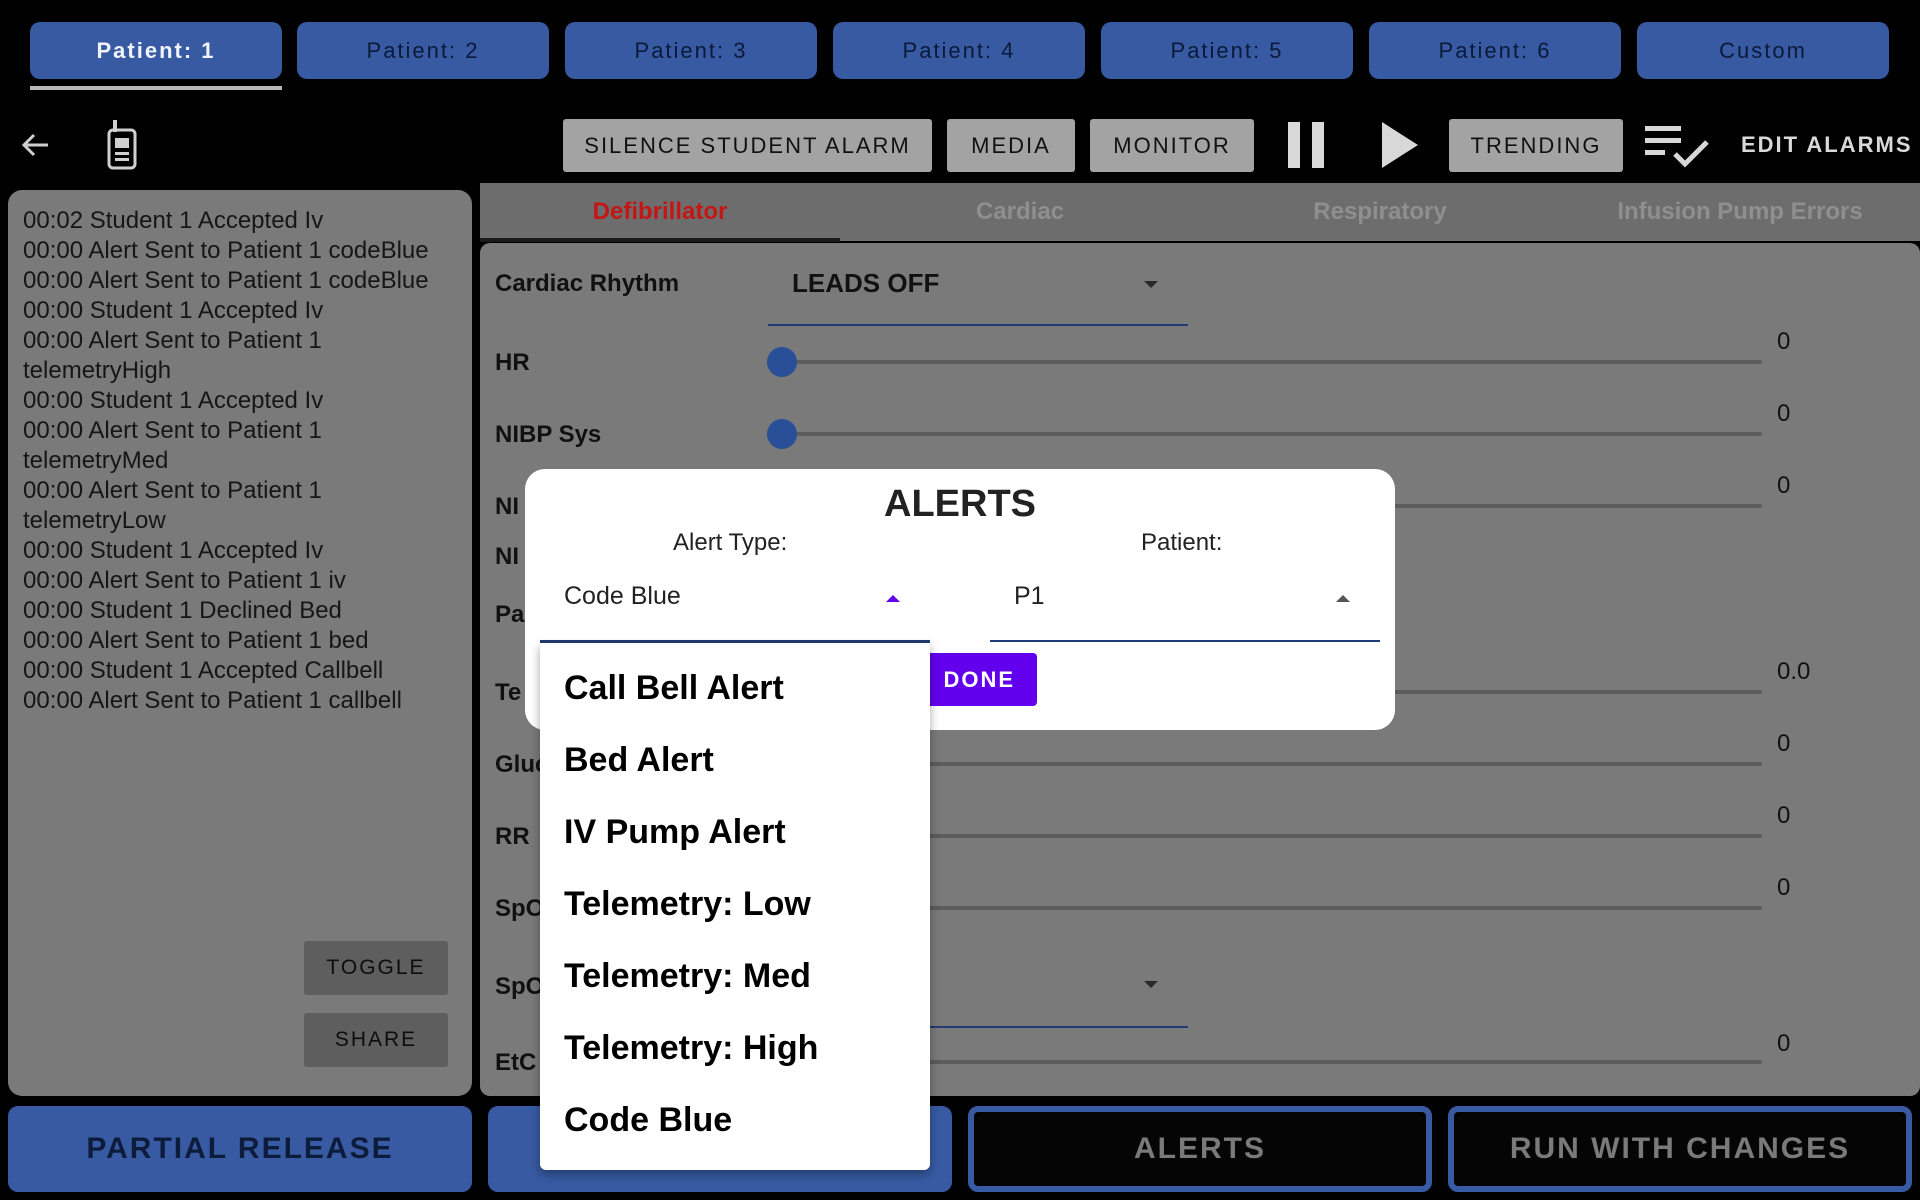 This screenshot has height=1200, width=1920. Describe the element at coordinates (782, 434) in the screenshot. I see `nibp-sys-slider-thumb` at that location.